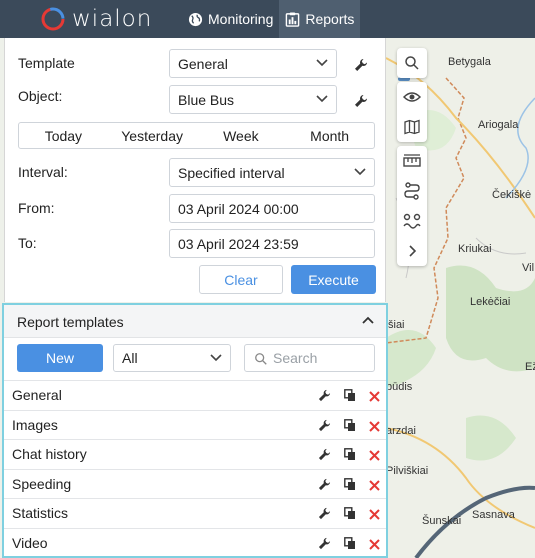 Image resolution: width=535 pixels, height=558 pixels. Describe the element at coordinates (195, 542) in the screenshot. I see `template-row: Video` at that location.